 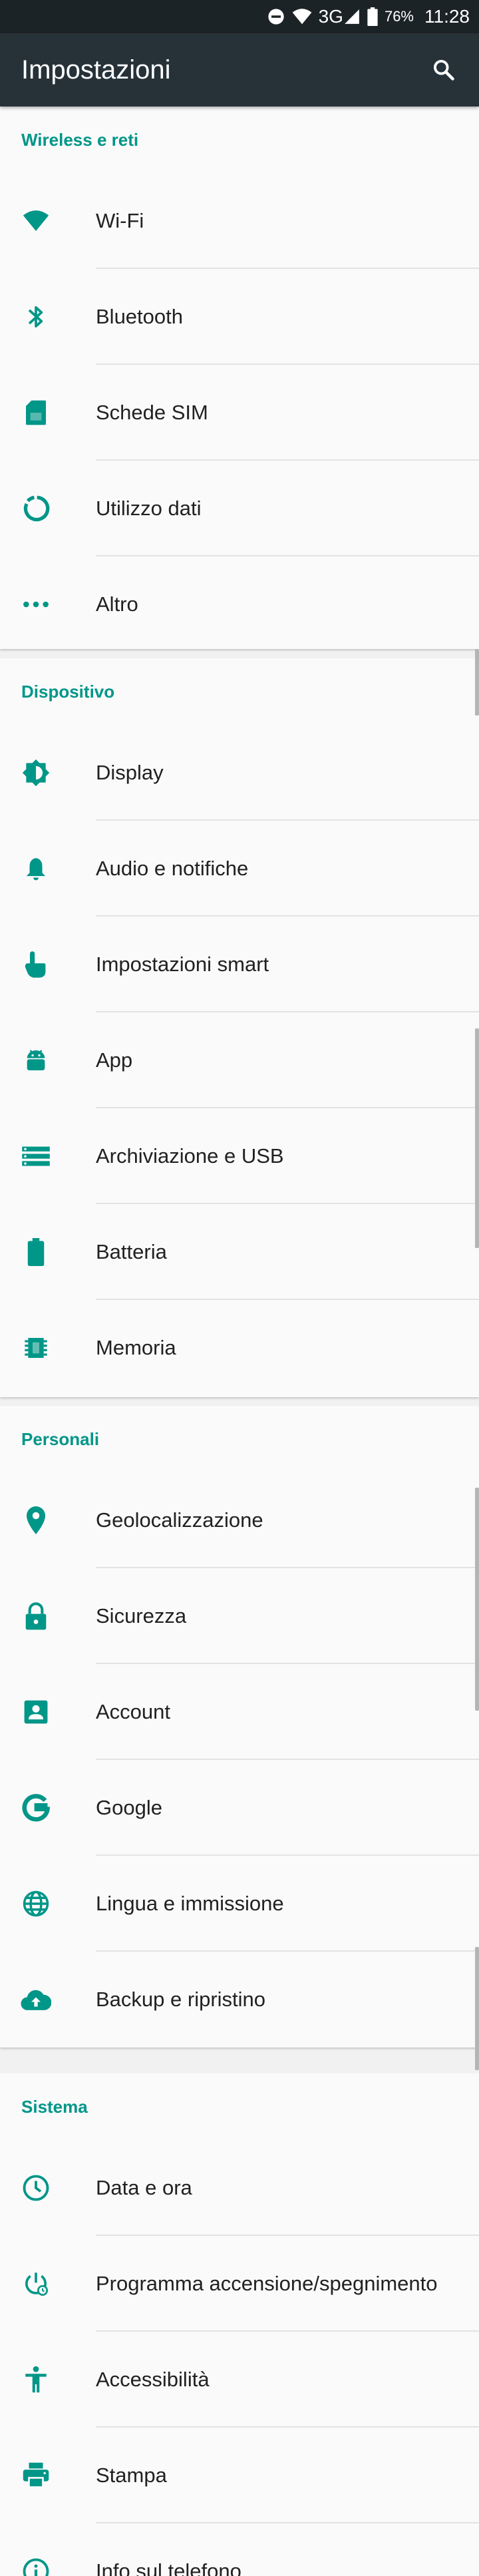 I want to click on power-schedule-icon, so click(x=36, y=2283).